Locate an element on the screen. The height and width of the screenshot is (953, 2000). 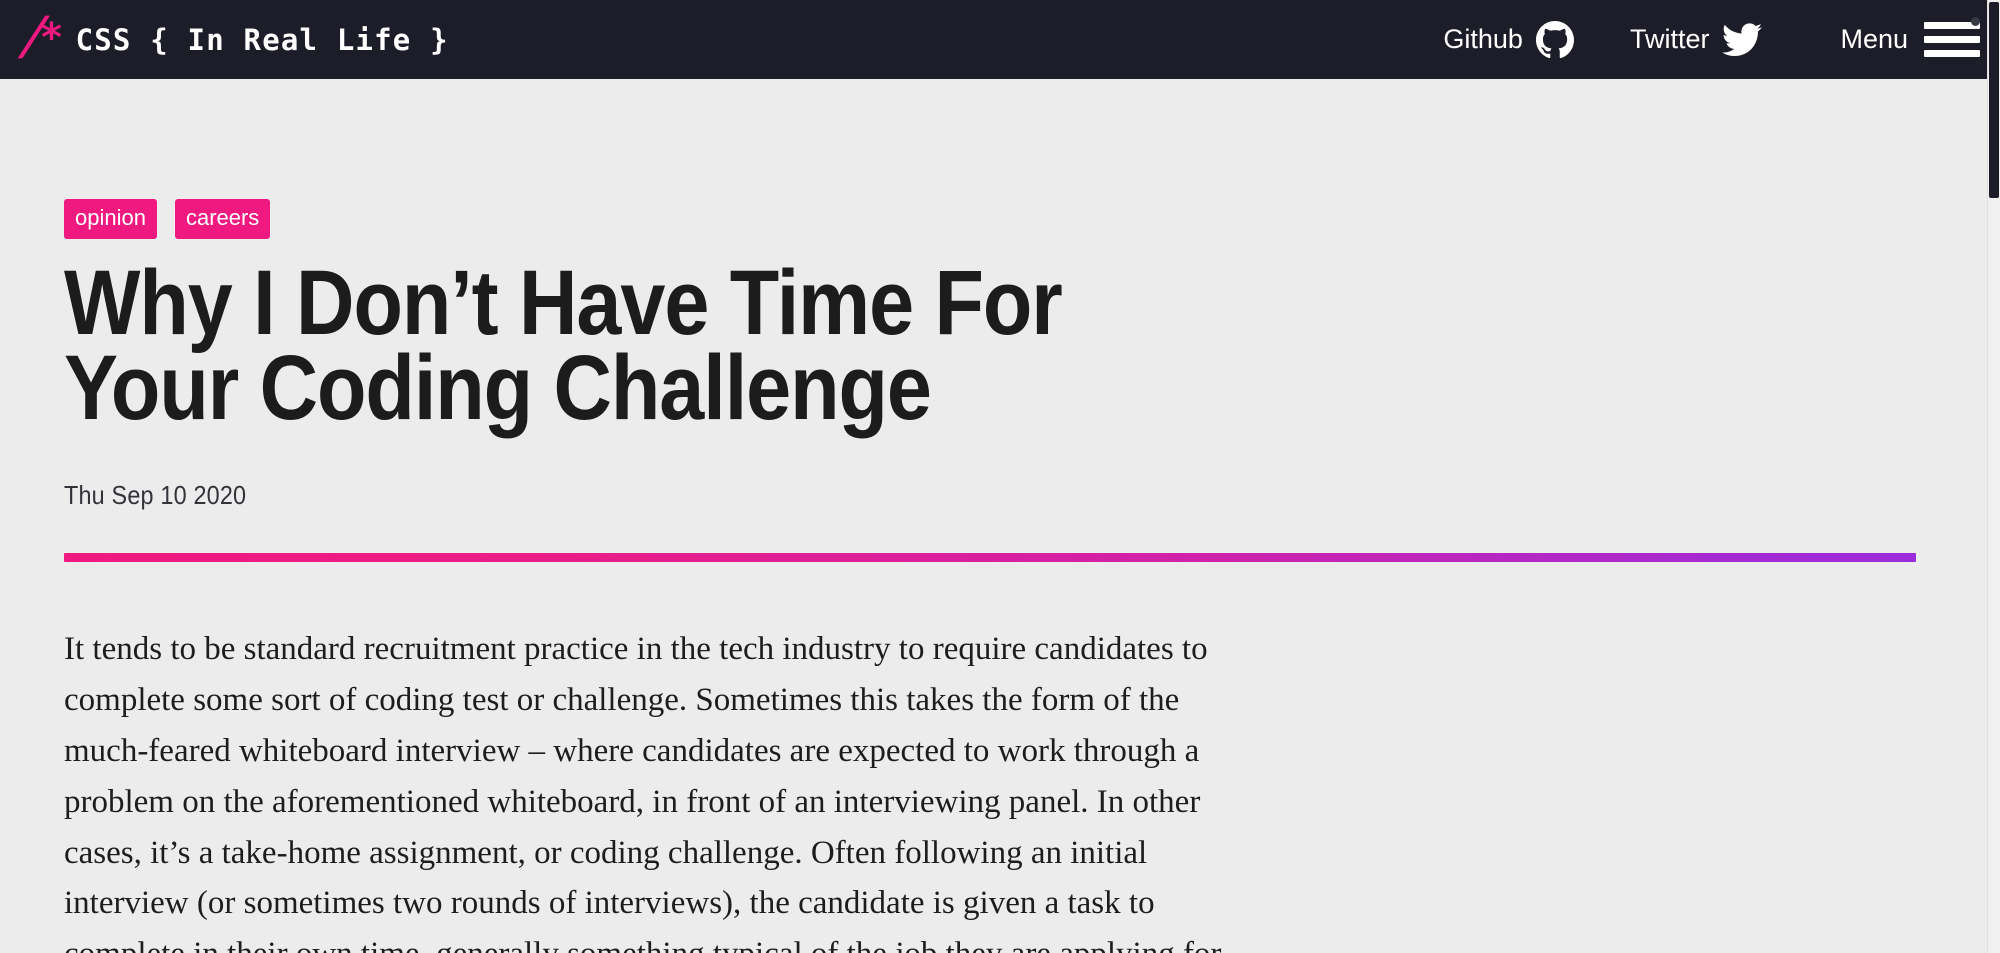
menu-toggle-label: Menu is located at coordinates (1874, 39).